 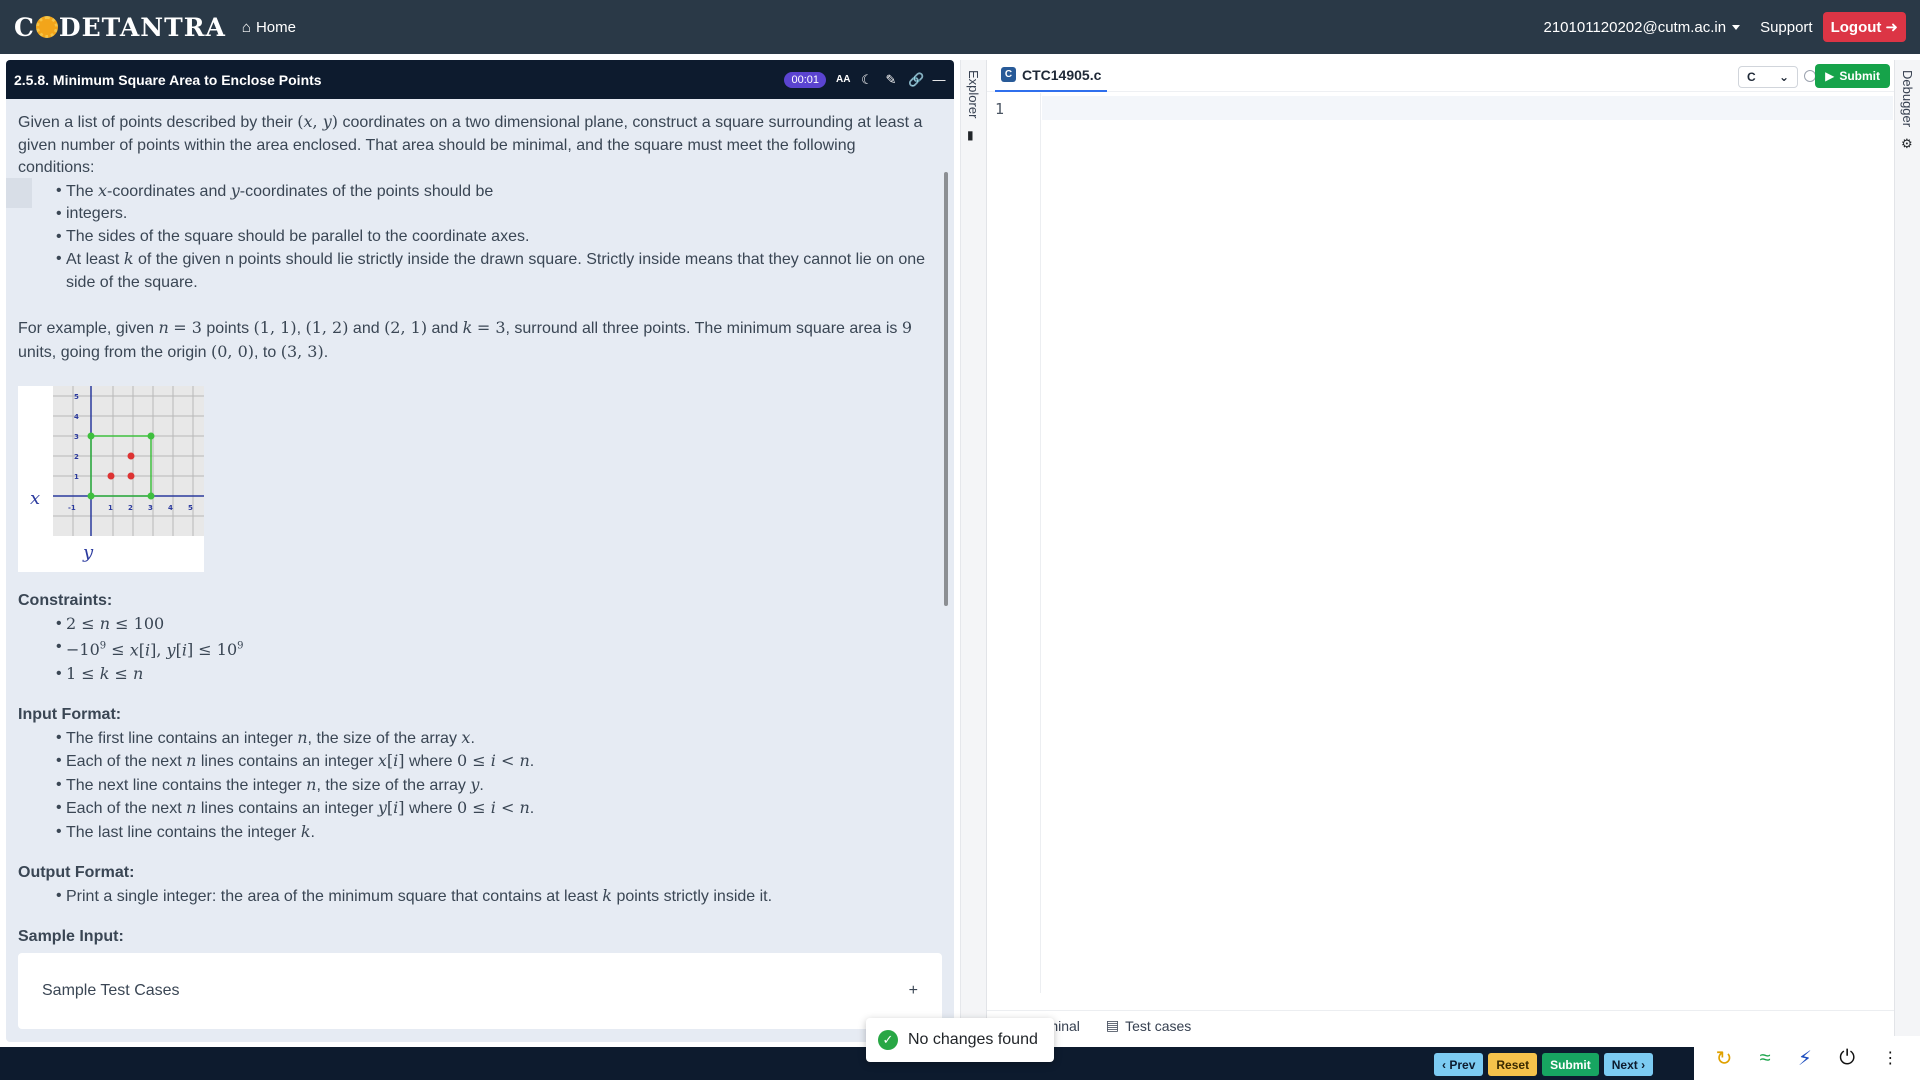 I want to click on testcases-tab: ▤ Test cases, so click(x=1148, y=1025).